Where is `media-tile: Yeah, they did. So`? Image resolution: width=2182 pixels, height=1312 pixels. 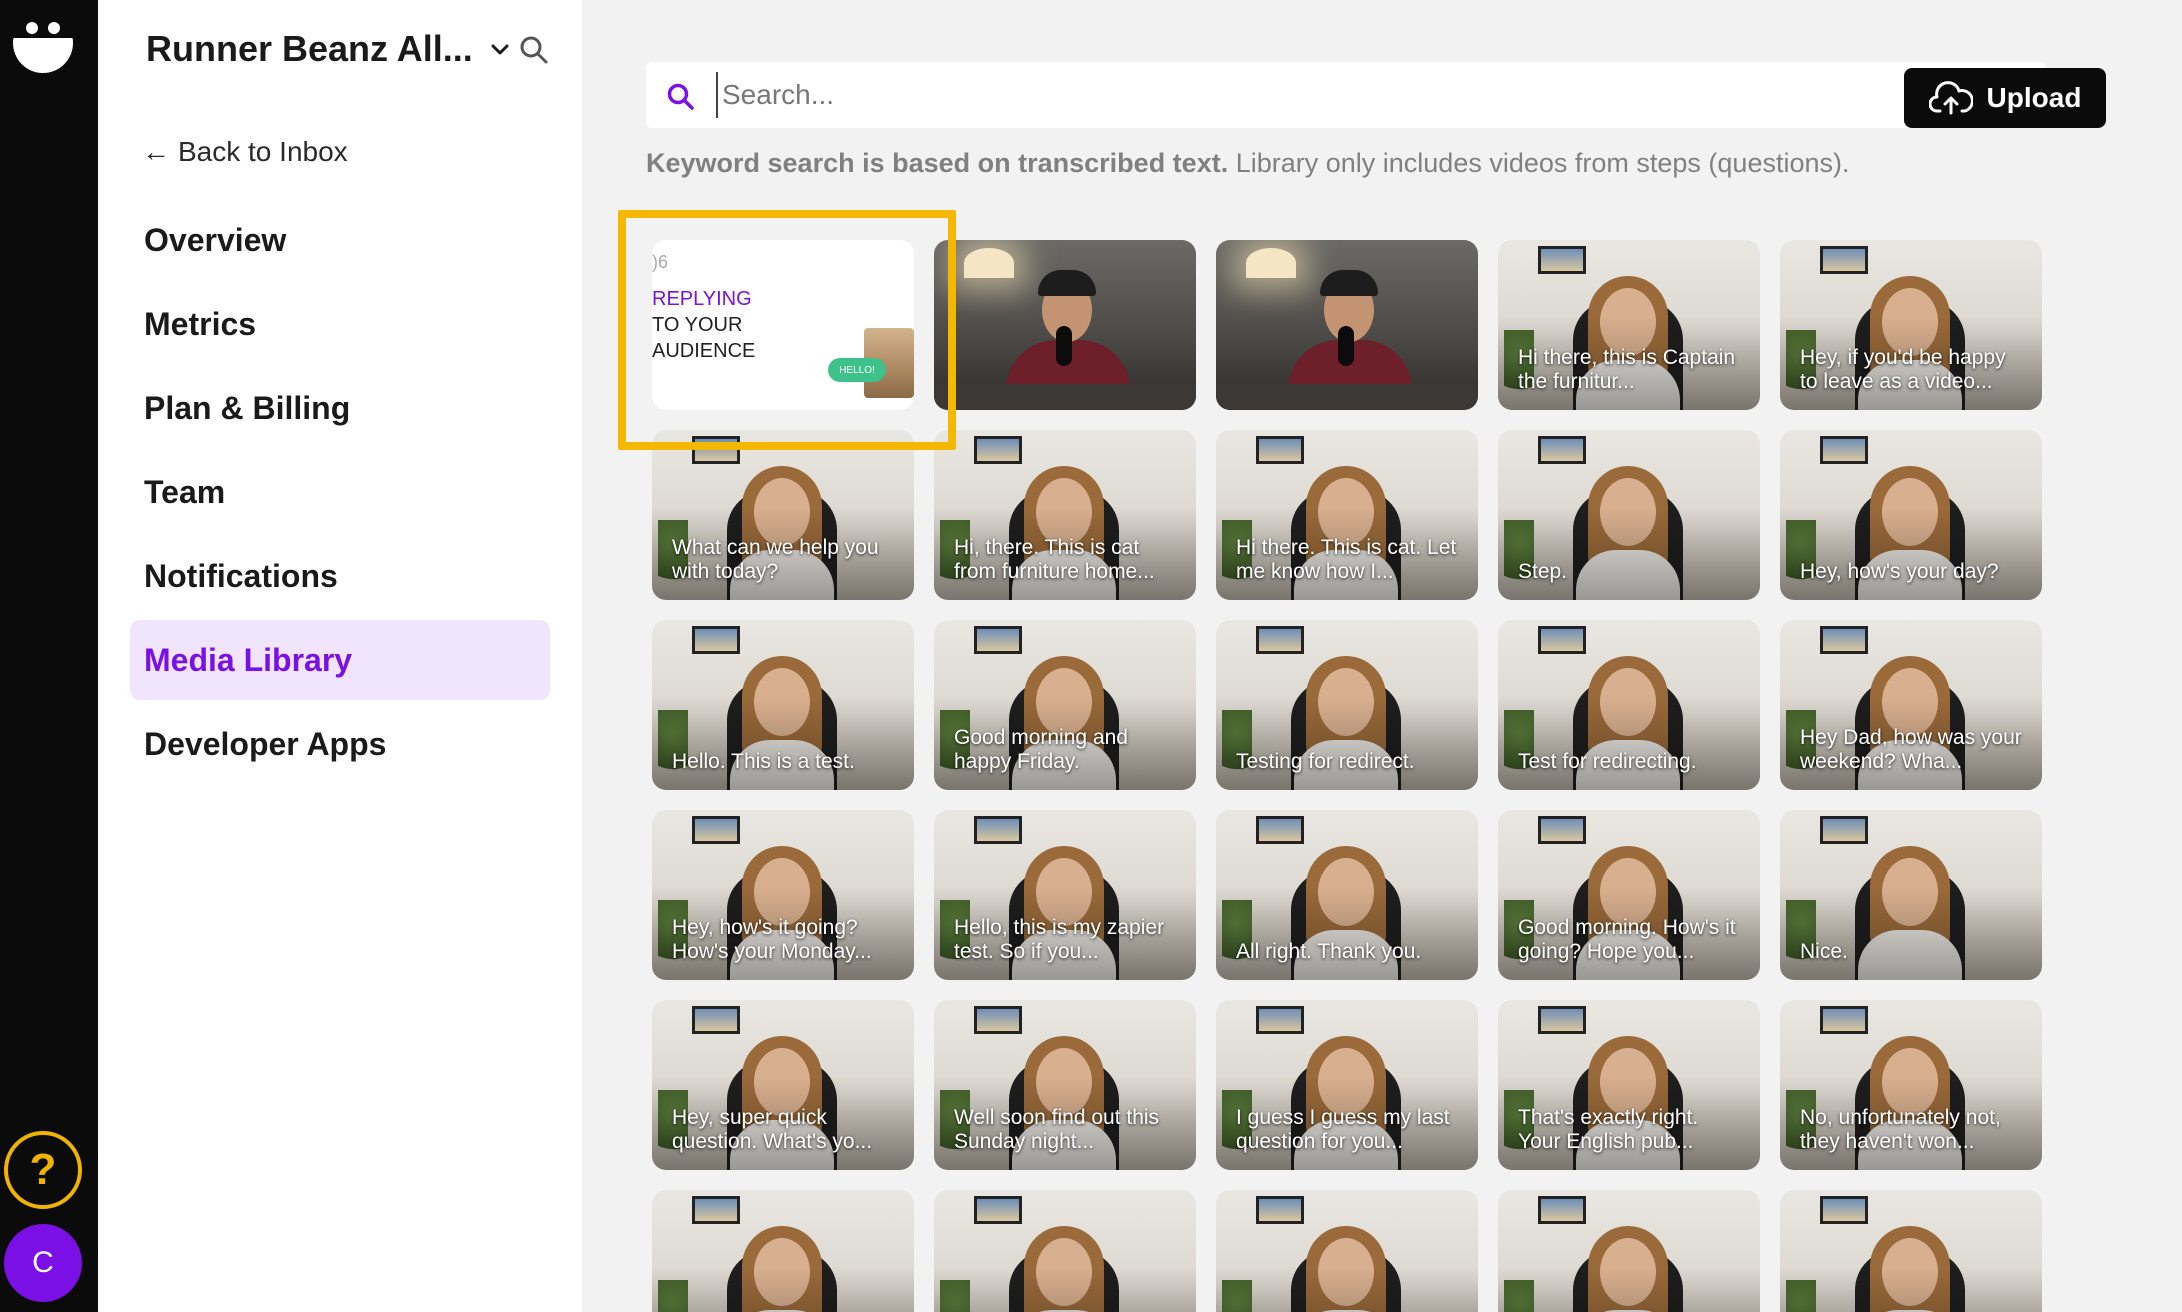 media-tile: Yeah, they did. So is located at coordinates (1065, 1251).